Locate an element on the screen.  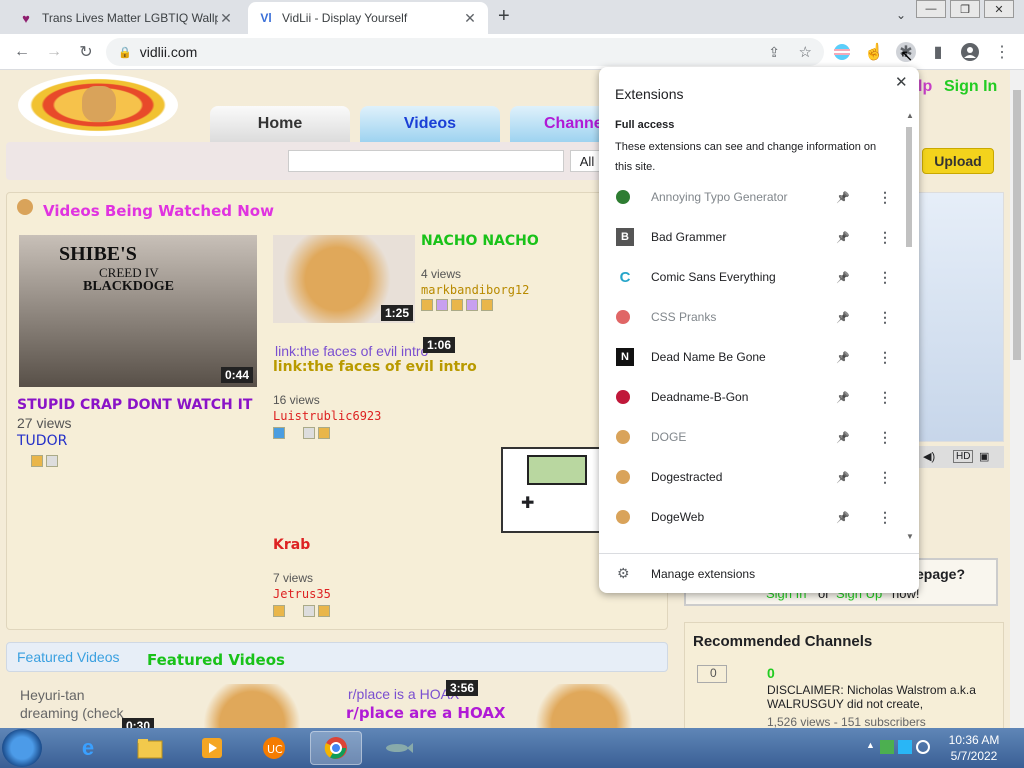
tray-volume-icon is located at coordinates (923, 747).